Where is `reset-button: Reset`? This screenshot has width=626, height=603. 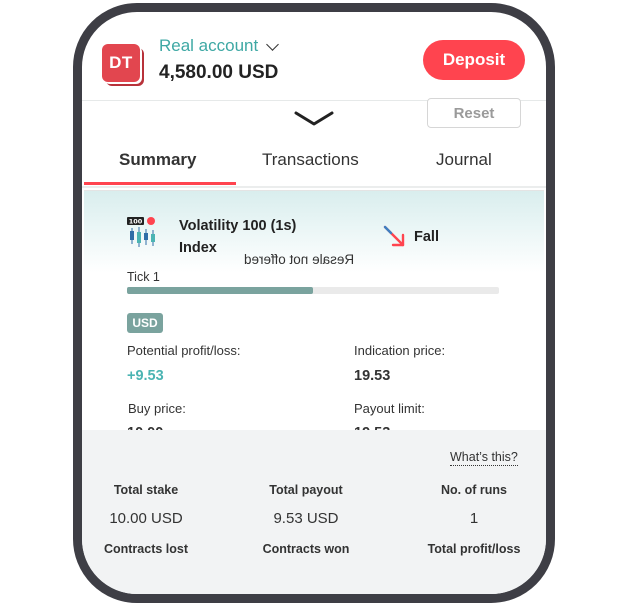
reset-button: Reset is located at coordinates (474, 113).